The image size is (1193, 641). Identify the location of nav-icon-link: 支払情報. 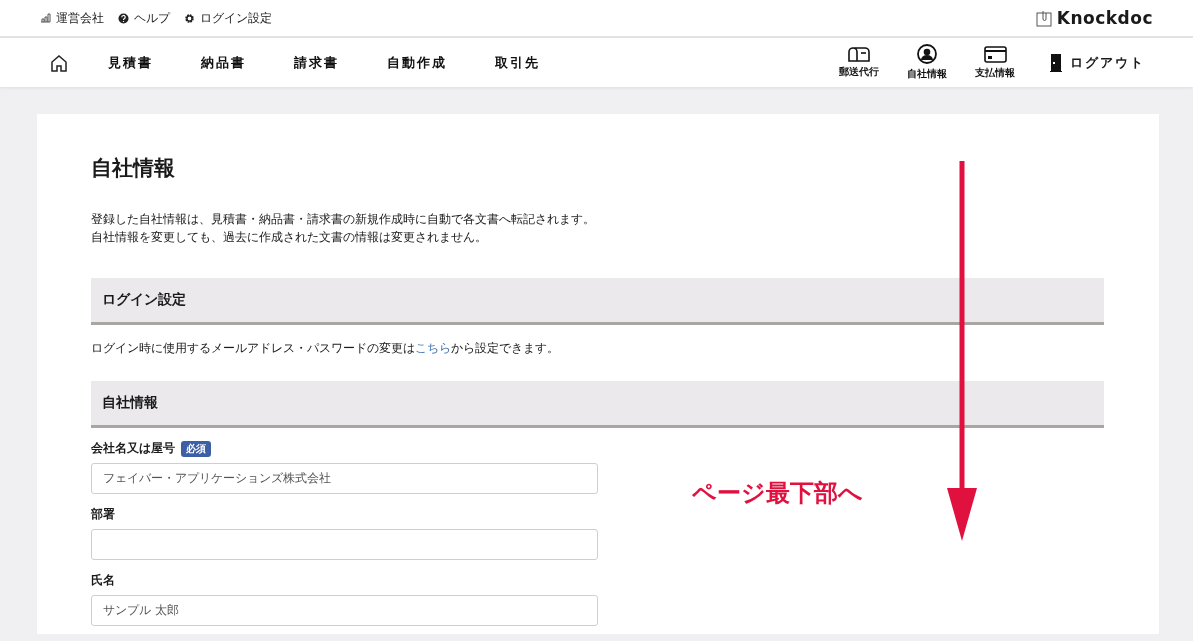
(995, 62).